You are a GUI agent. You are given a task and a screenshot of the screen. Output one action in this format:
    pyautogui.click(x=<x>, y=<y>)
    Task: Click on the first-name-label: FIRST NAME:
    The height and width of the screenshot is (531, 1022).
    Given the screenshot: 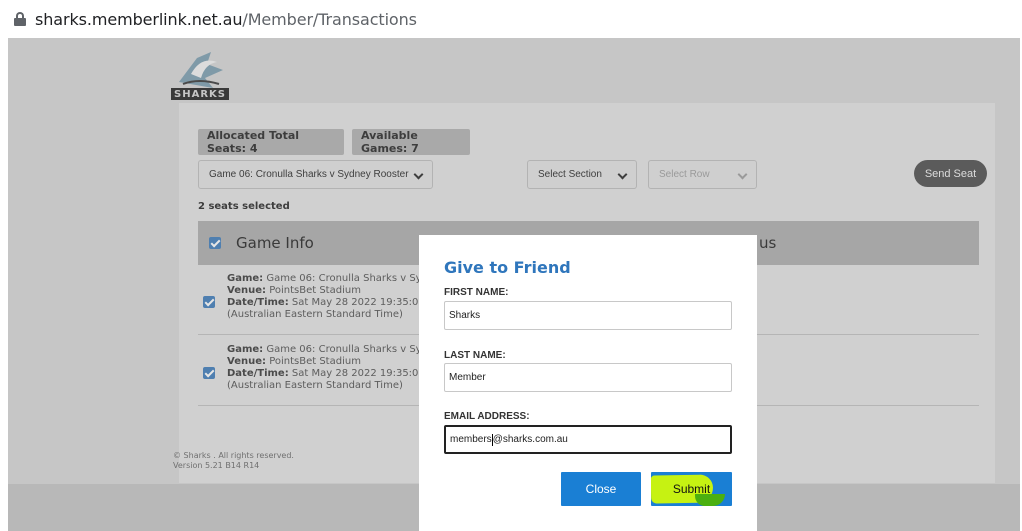 What is the action you would take?
    pyautogui.click(x=476, y=292)
    